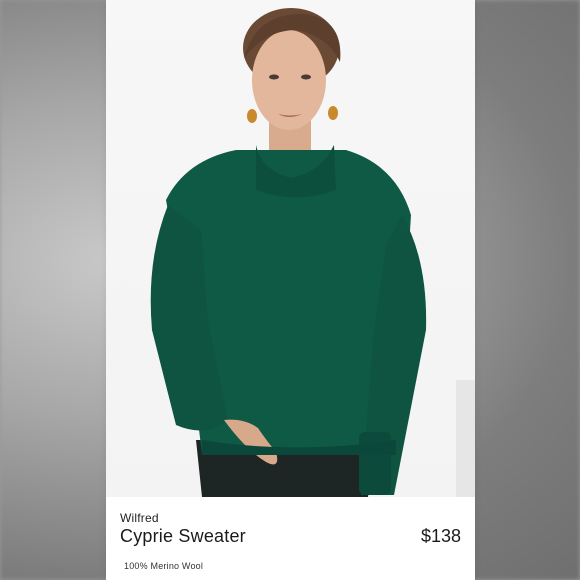 This screenshot has height=580, width=580. Describe the element at coordinates (183, 536) in the screenshot. I see `product-title: Cyprie Sweater` at that location.